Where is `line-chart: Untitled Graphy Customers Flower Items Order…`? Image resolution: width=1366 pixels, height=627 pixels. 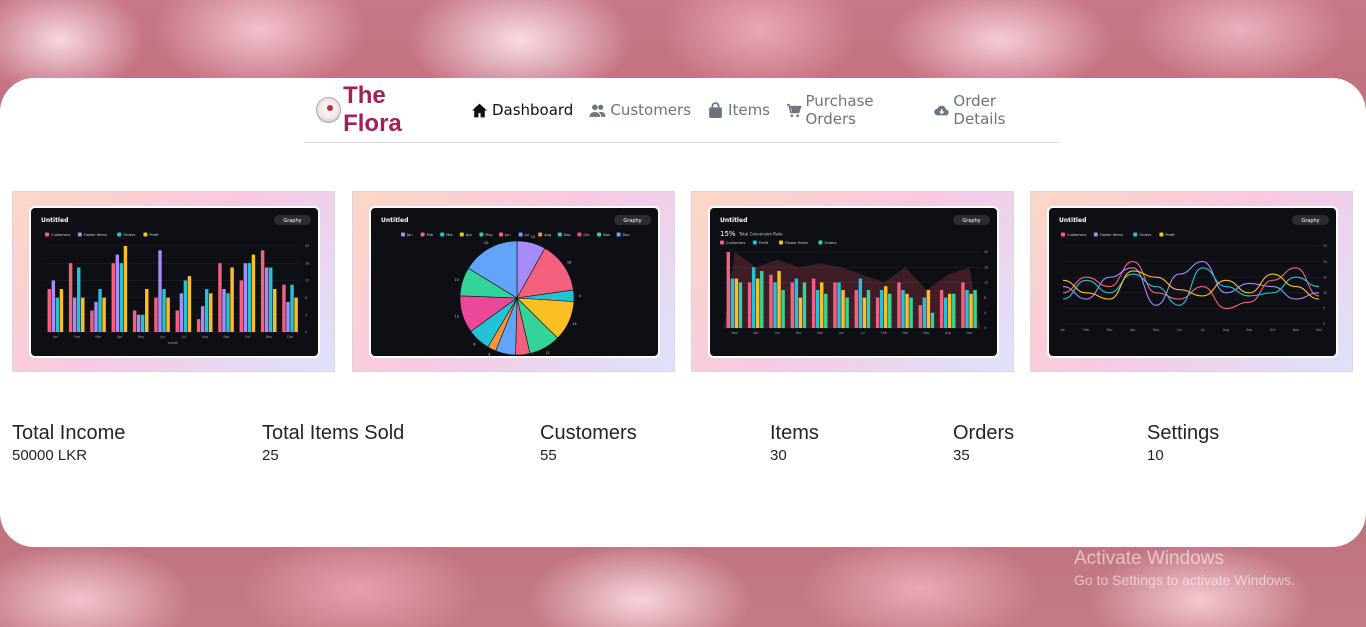
line-chart: Untitled Graphy Customers Flower Items Order… is located at coordinates (1194, 273).